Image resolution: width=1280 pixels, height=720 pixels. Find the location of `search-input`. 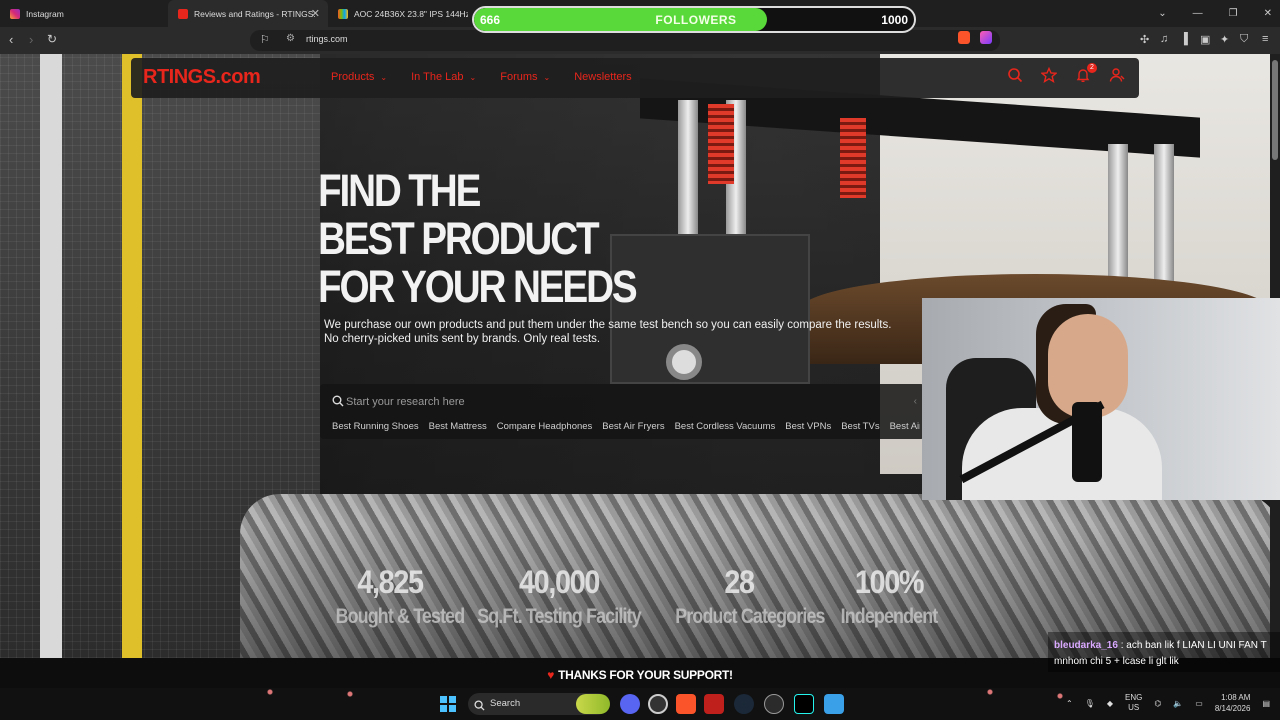

search-input is located at coordinates (626, 402).